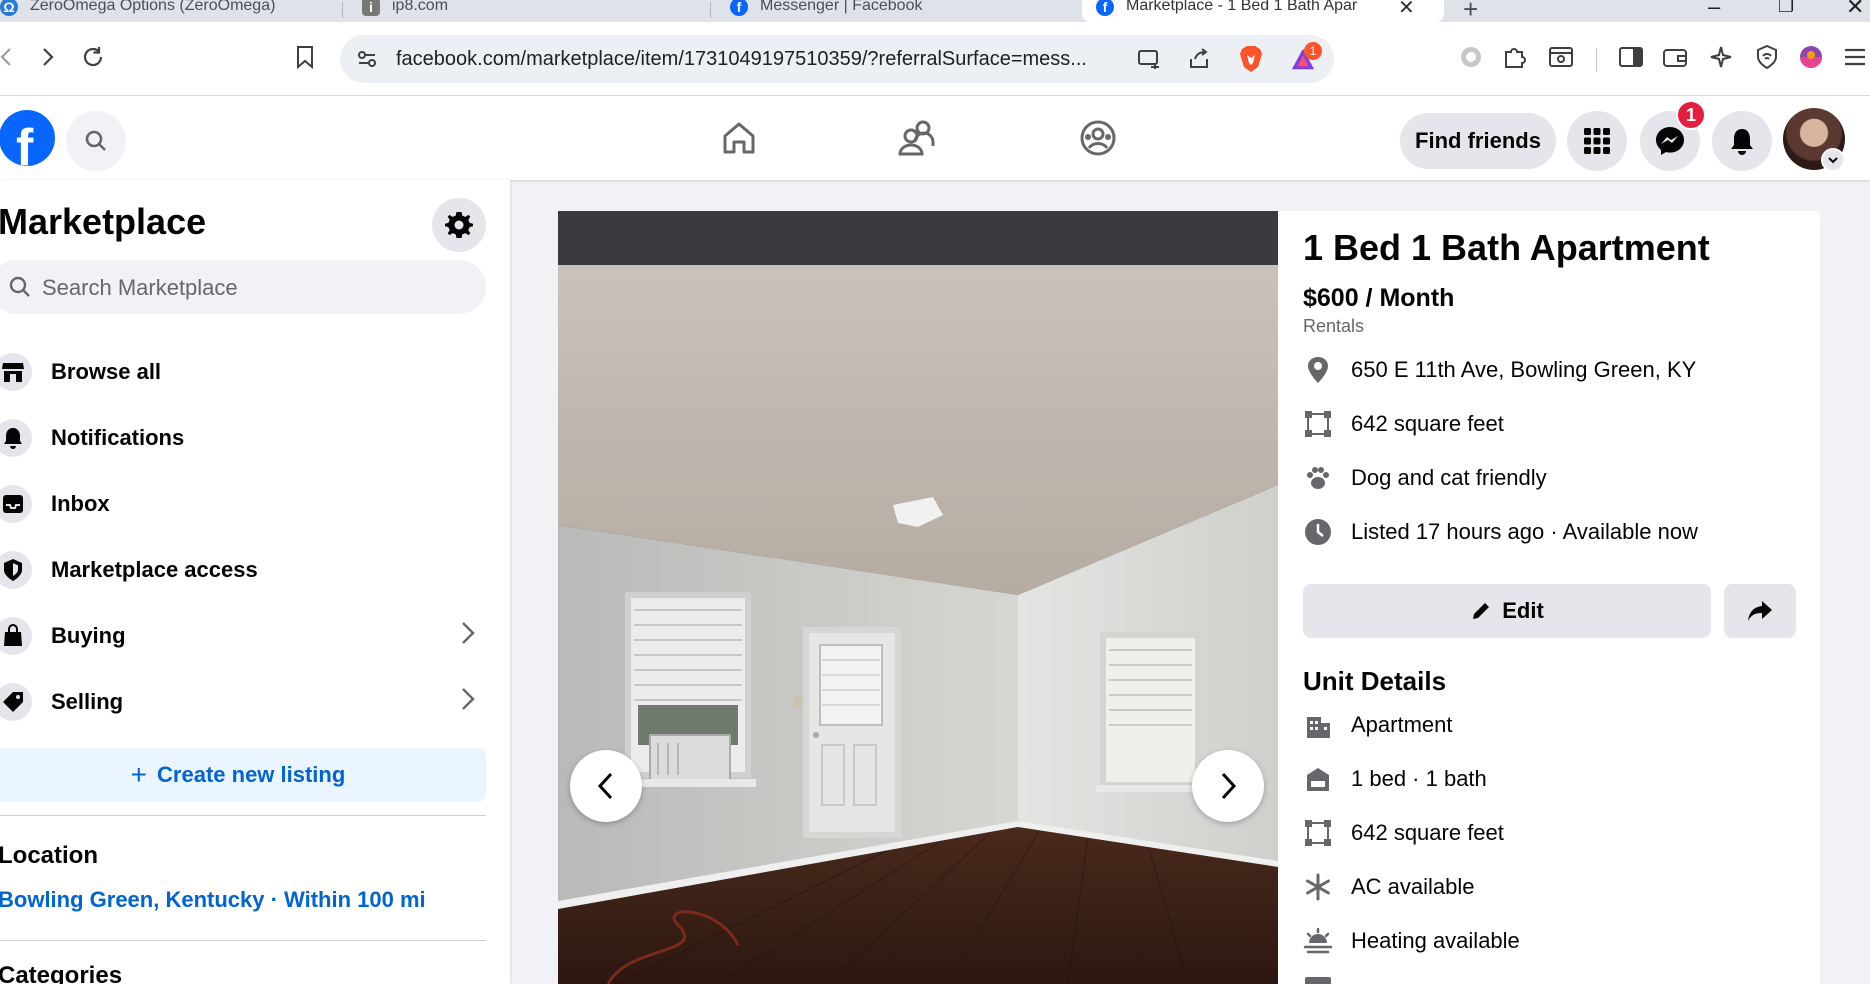  Describe the element at coordinates (243, 287) in the screenshot. I see `marketplace-search-input: Search Marketplace` at that location.